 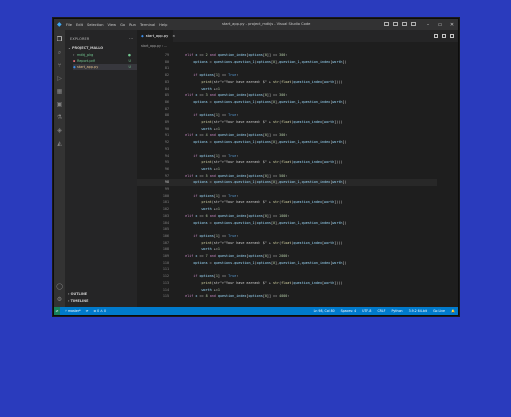 I want to click on source-control-icon: ⑂, so click(x=59, y=65).